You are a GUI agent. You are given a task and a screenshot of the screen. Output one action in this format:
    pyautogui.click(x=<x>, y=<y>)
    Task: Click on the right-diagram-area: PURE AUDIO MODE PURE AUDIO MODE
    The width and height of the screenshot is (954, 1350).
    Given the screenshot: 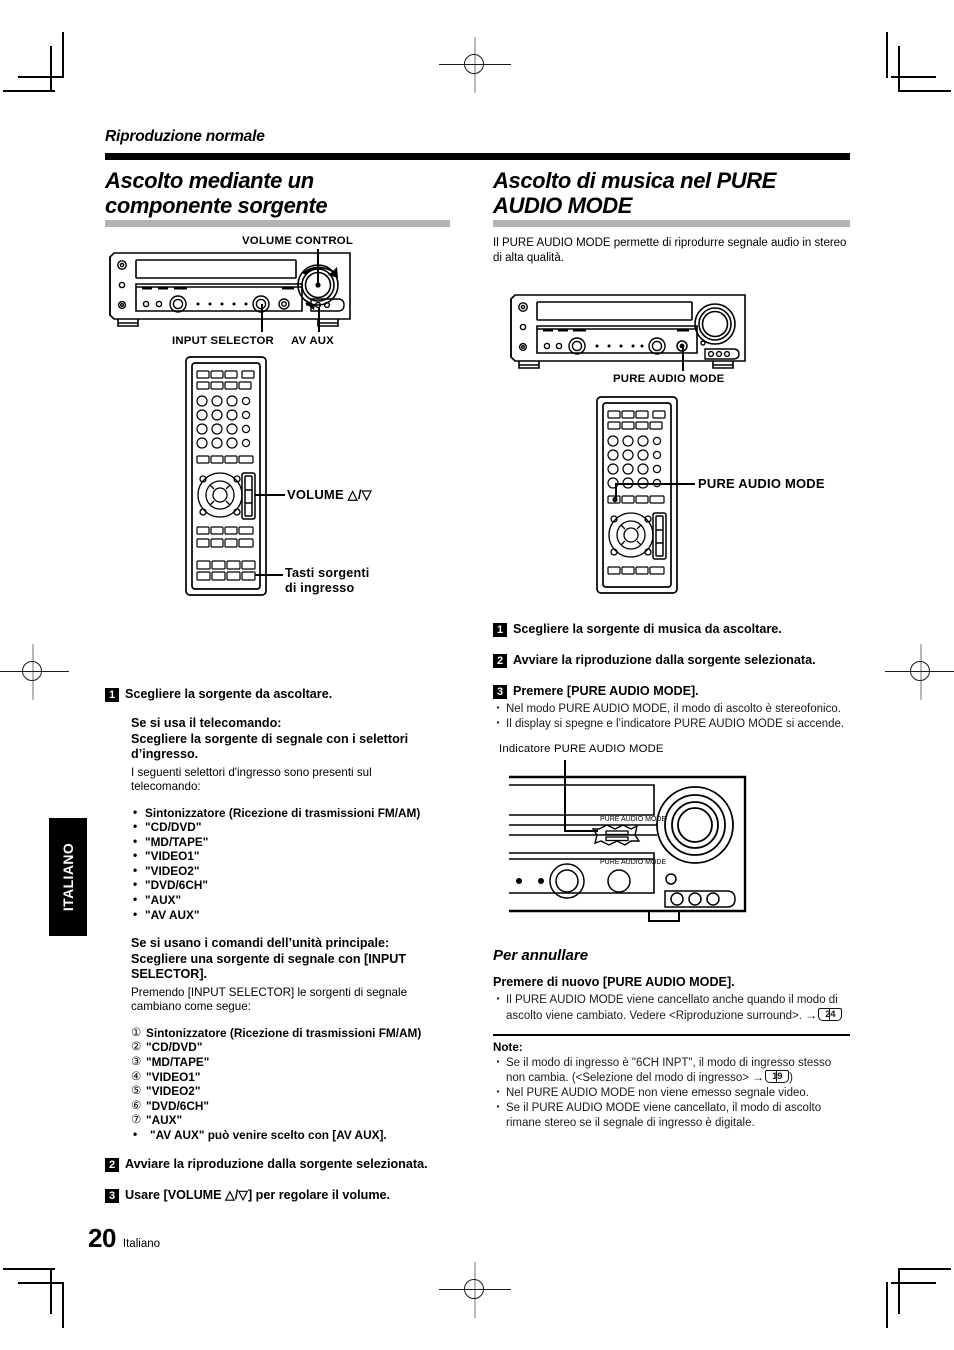 What is the action you would take?
    pyautogui.click(x=671, y=442)
    